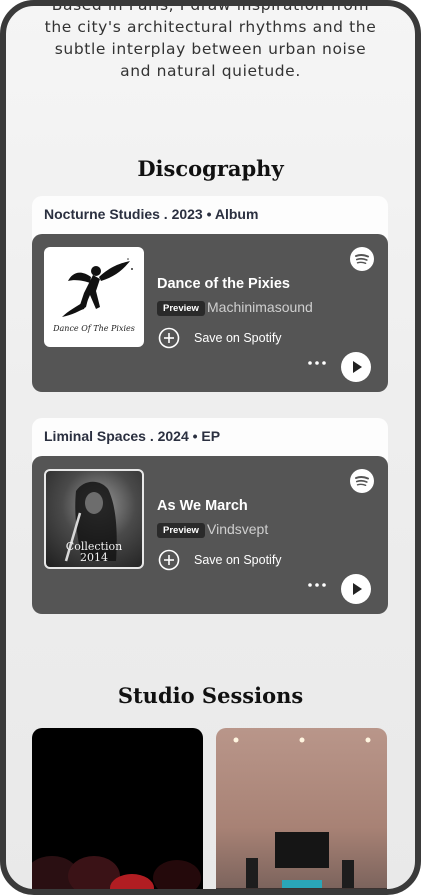 This screenshot has height=895, width=421. What do you see at coordinates (223, 284) in the screenshot?
I see `track-name: Dance of the Pixies` at bounding box center [223, 284].